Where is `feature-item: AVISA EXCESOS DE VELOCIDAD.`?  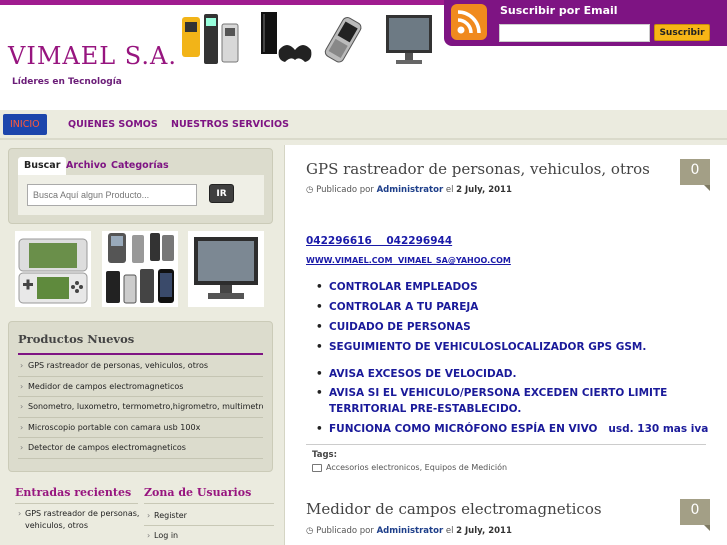
feature-item: AVISA EXCESOS DE VELOCIDAD. is located at coordinates (520, 374).